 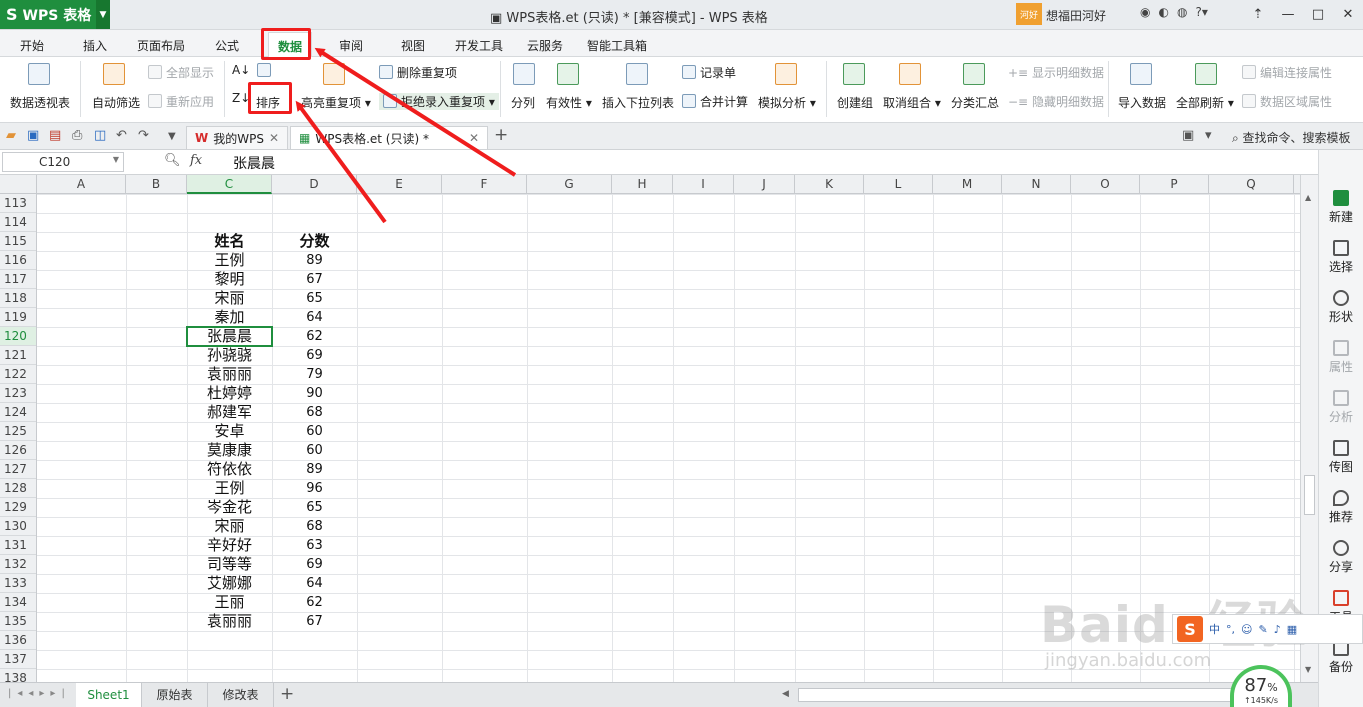 I want to click on menu-start: 开始, so click(x=32, y=45).